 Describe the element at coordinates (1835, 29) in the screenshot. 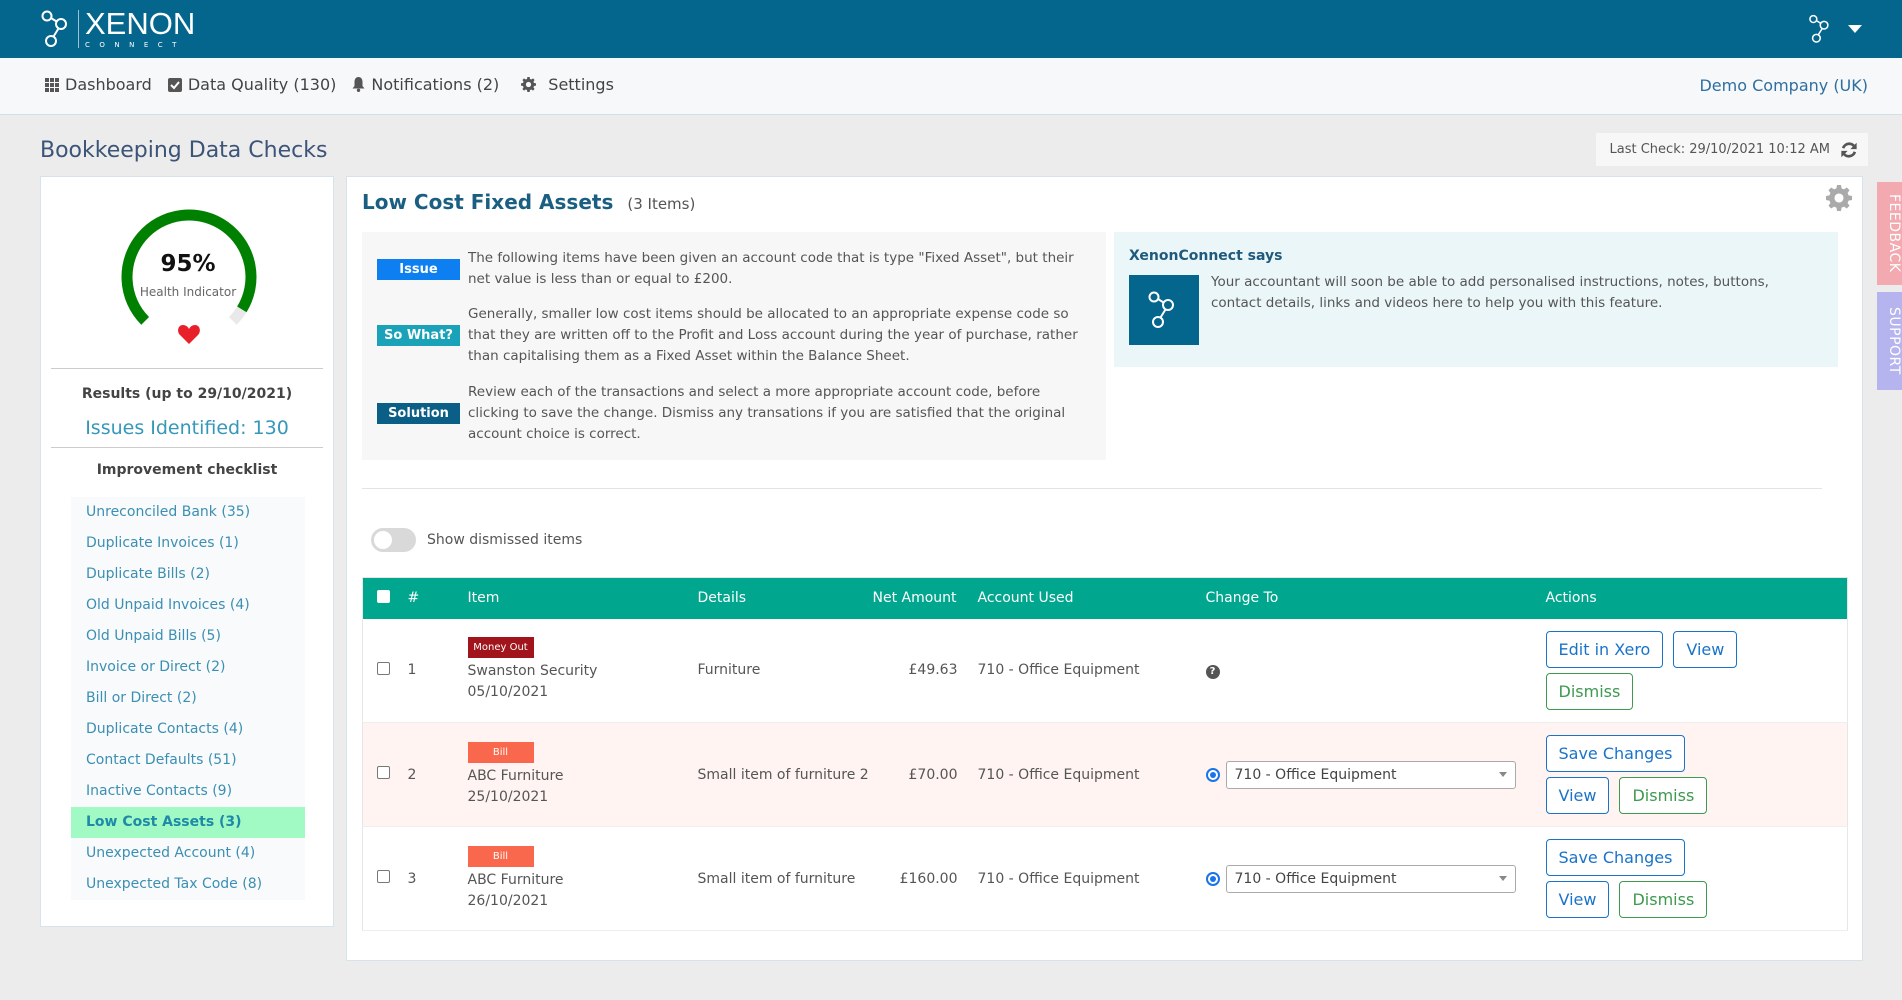

I see `user-menu` at that location.